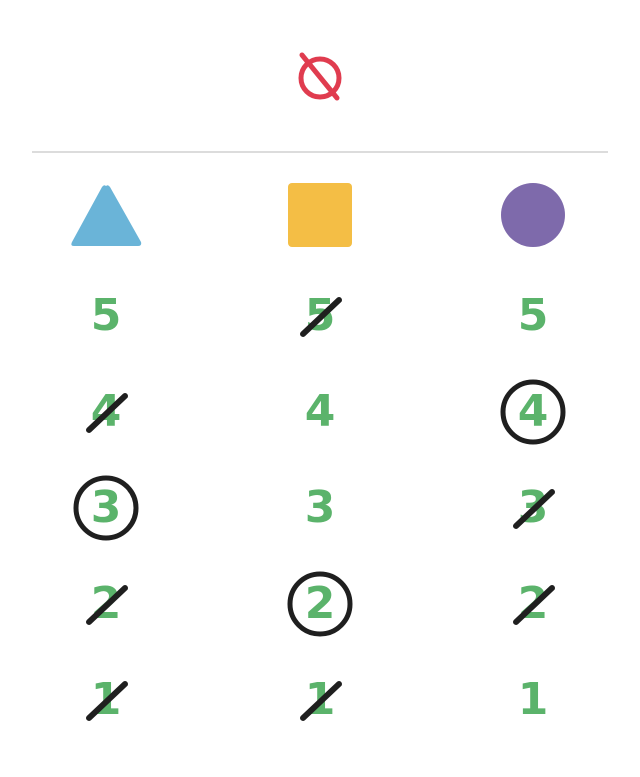 This screenshot has width=640, height=777. I want to click on divider, so click(320, 152).